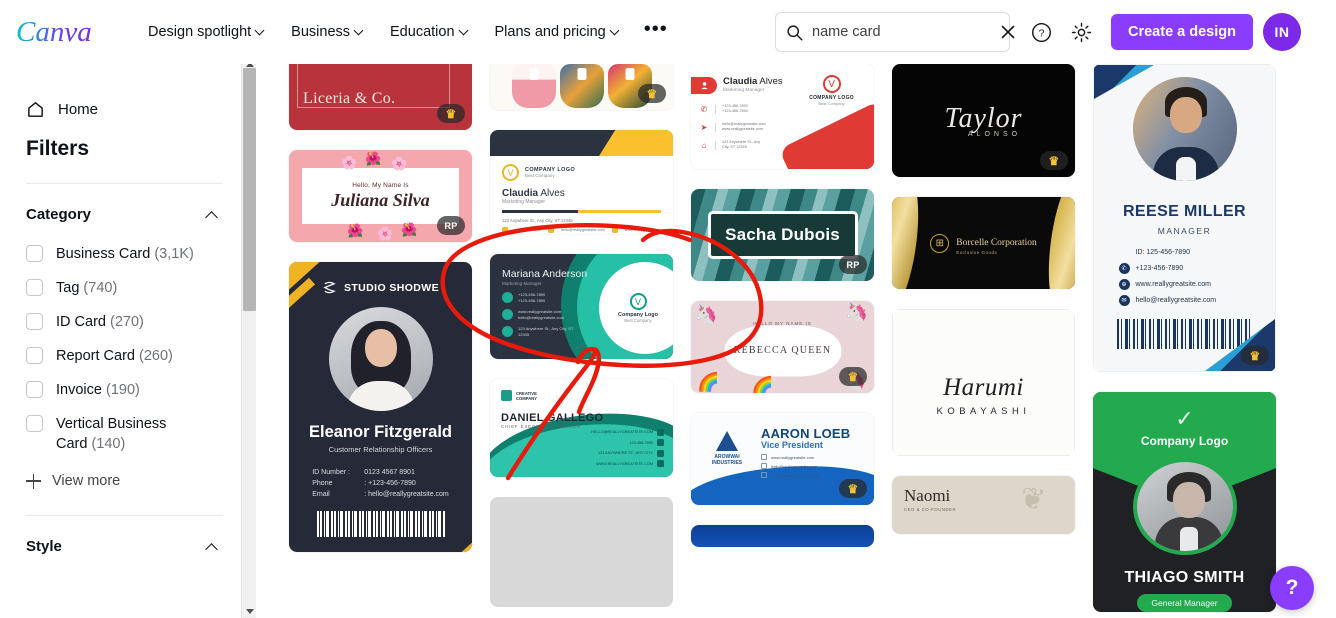 The width and height of the screenshot is (1336, 618). I want to click on filter-group-style-header: Style, so click(122, 546).